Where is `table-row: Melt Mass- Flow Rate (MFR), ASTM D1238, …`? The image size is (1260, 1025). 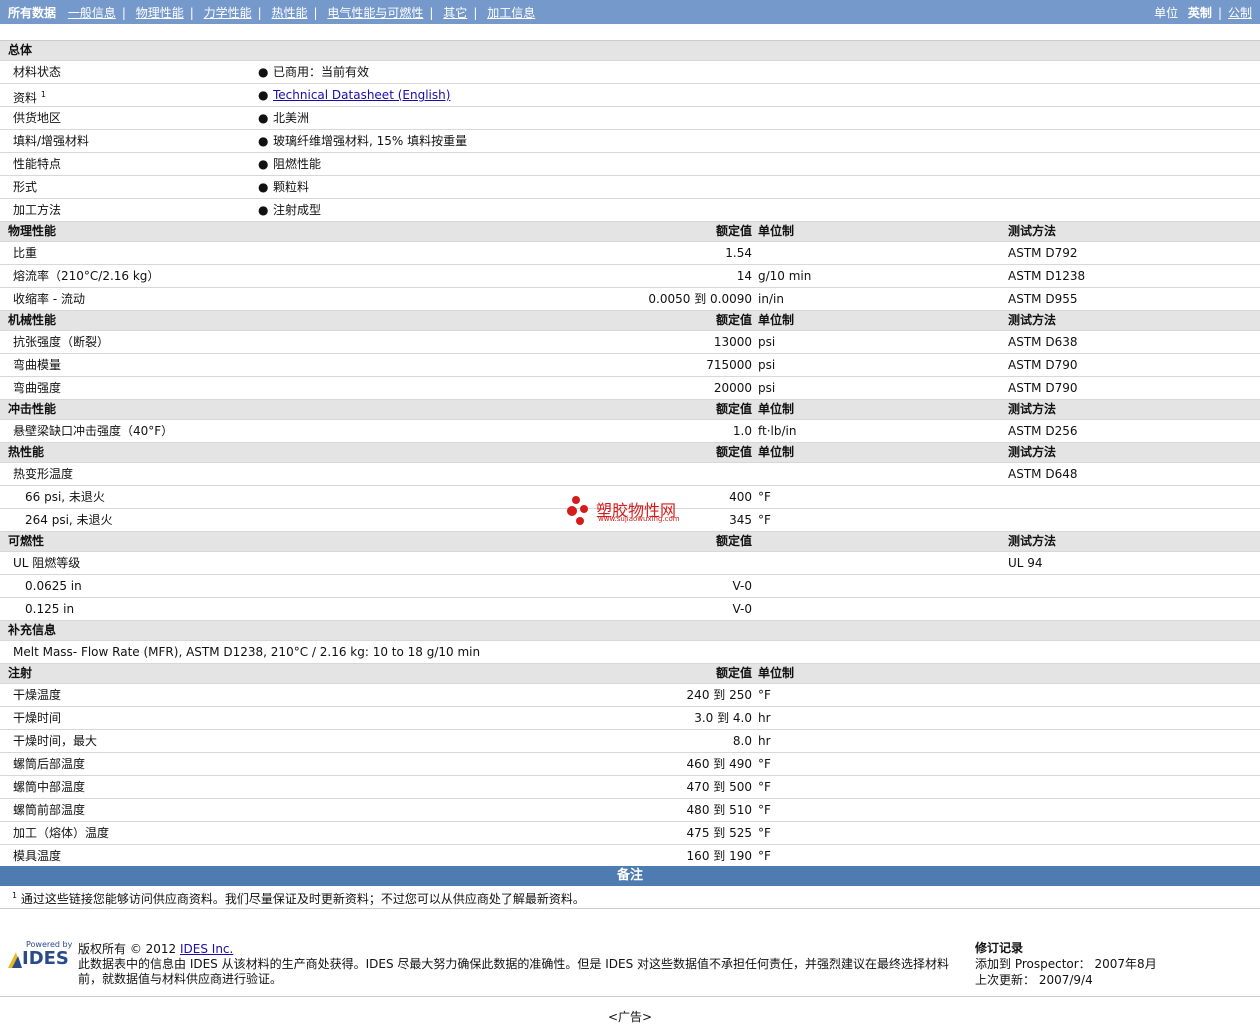
table-row: Melt Mass- Flow Rate (MFR), ASTM D1238, … is located at coordinates (630, 652).